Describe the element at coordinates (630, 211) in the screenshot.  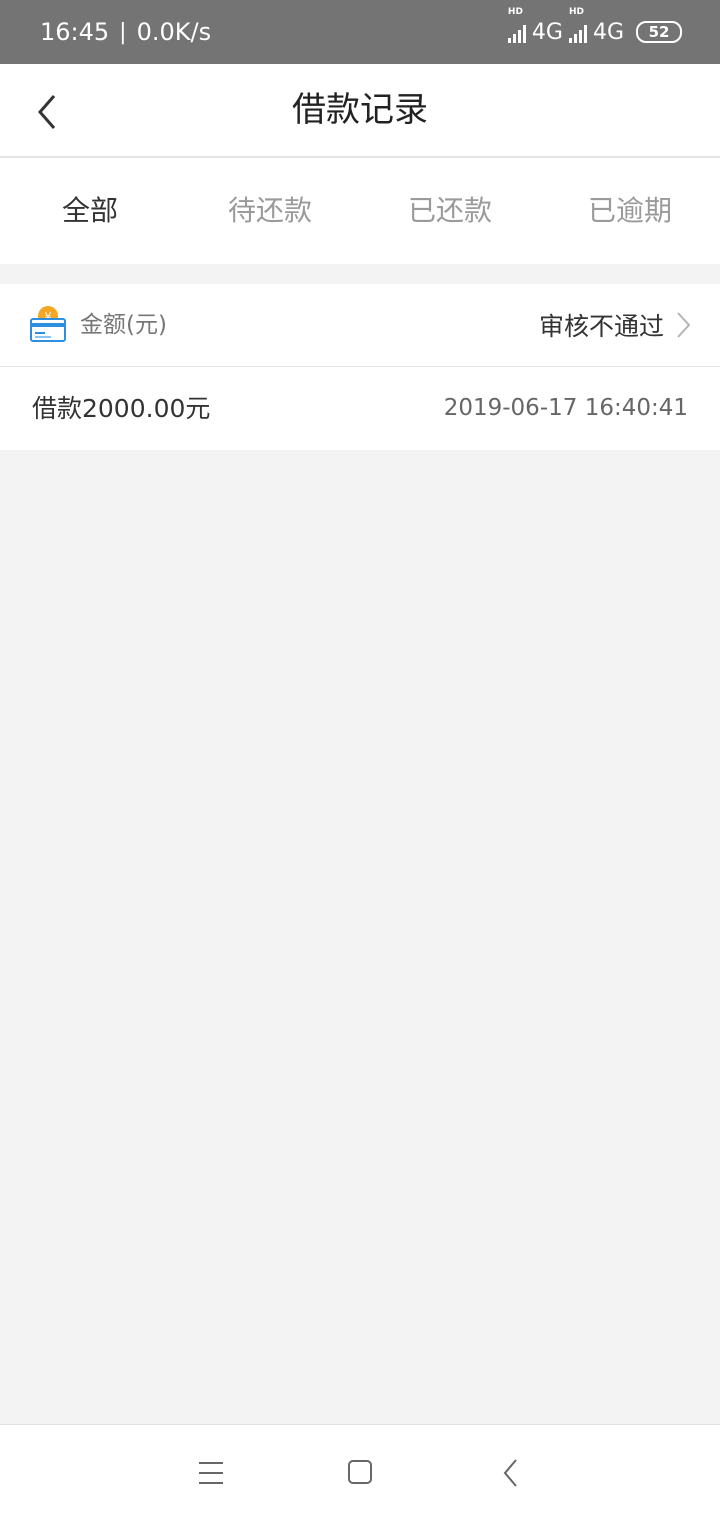
I see `tab-overdue: 已逾期` at that location.